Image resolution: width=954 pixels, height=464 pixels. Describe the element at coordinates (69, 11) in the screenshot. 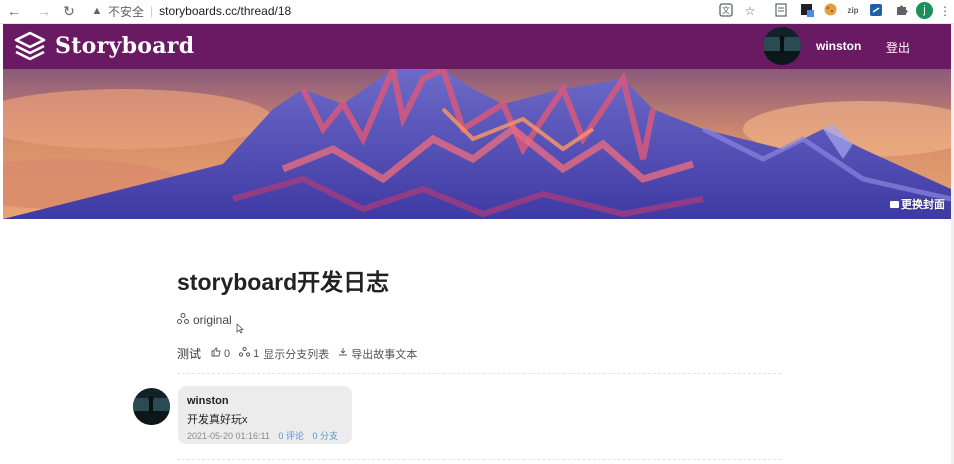

I see `reload-button: ↻` at that location.